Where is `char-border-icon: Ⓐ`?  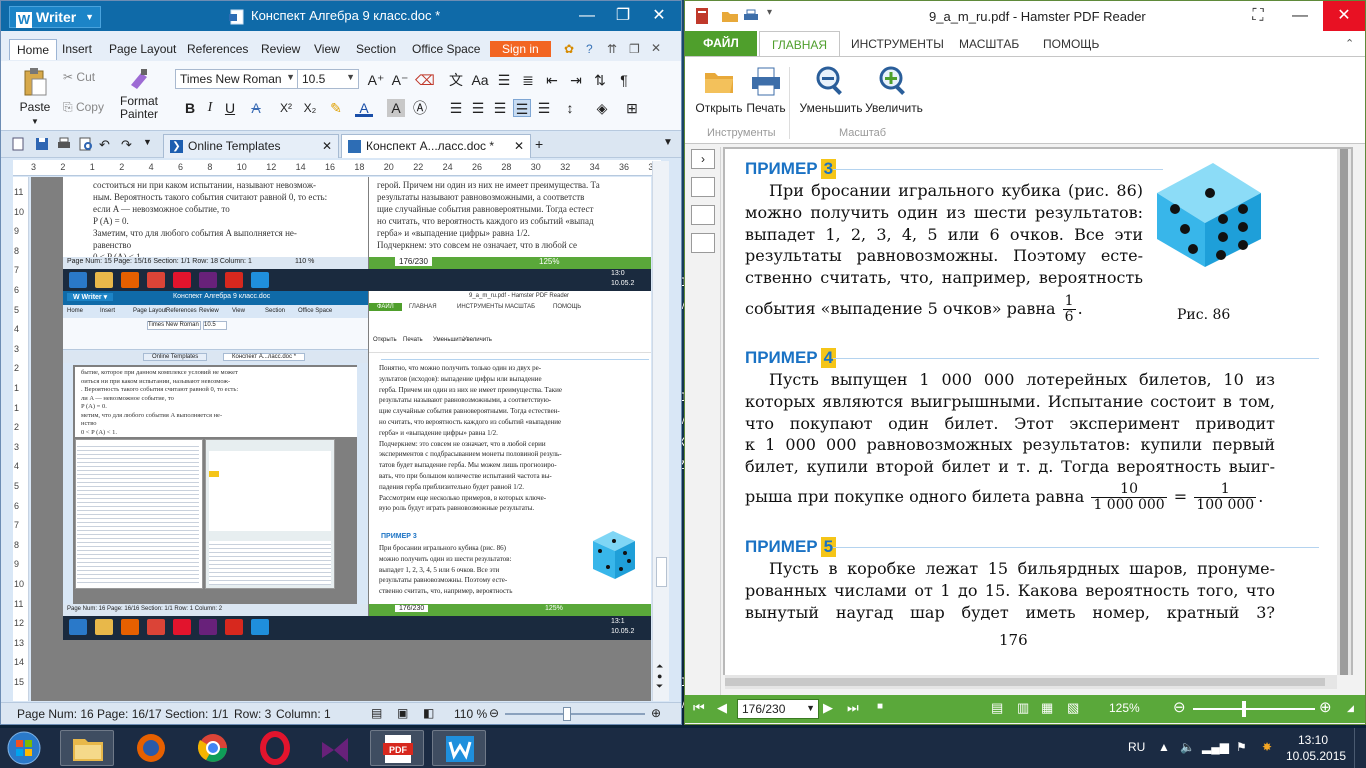 char-border-icon: Ⓐ is located at coordinates (420, 108).